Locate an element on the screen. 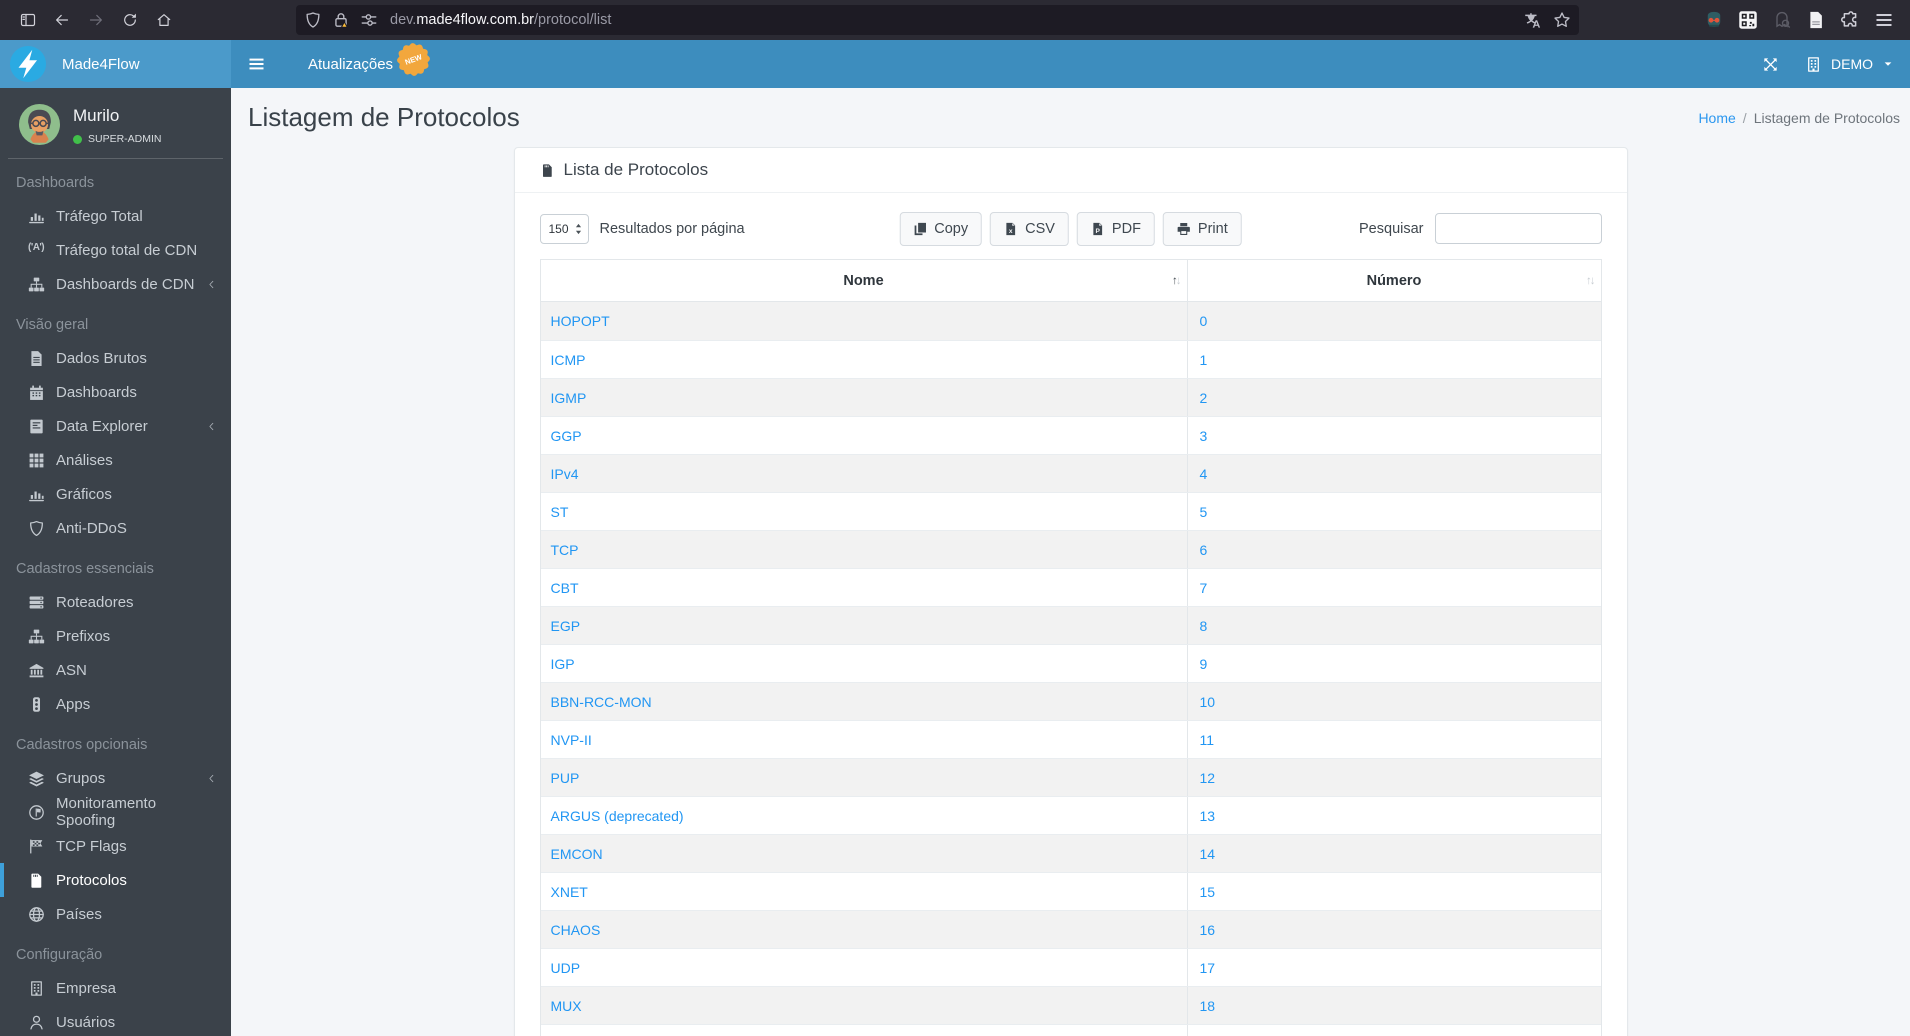 The width and height of the screenshot is (1910, 1036). protocol-number-link: 15 is located at coordinates (1208, 892).